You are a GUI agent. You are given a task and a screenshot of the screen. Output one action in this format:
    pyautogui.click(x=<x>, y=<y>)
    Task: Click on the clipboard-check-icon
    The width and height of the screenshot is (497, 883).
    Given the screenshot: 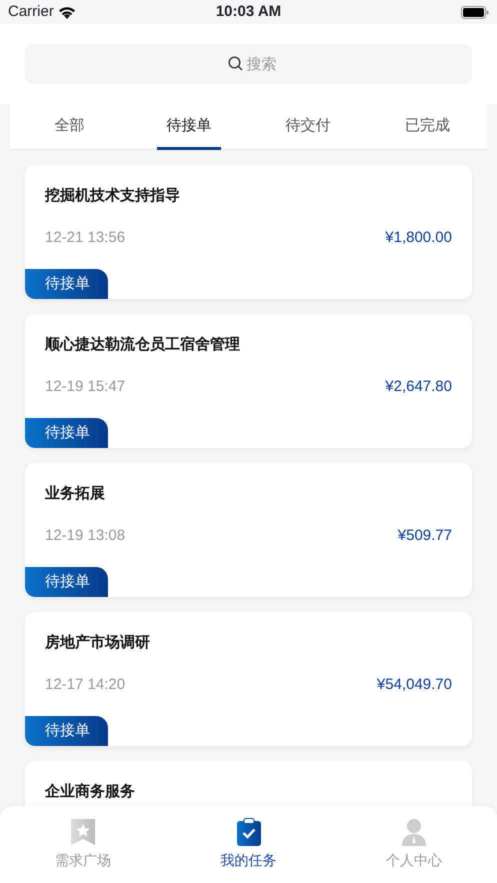 What is the action you would take?
    pyautogui.click(x=249, y=832)
    